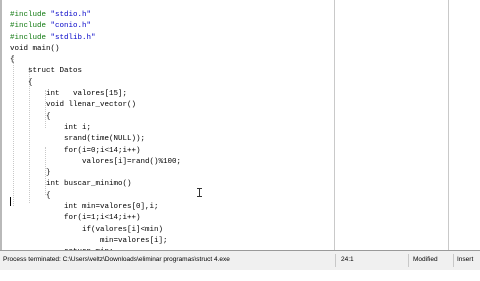 This screenshot has height=281, width=480. Describe the element at coordinates (347, 259) in the screenshot. I see `cursor-position: 24:1` at that location.